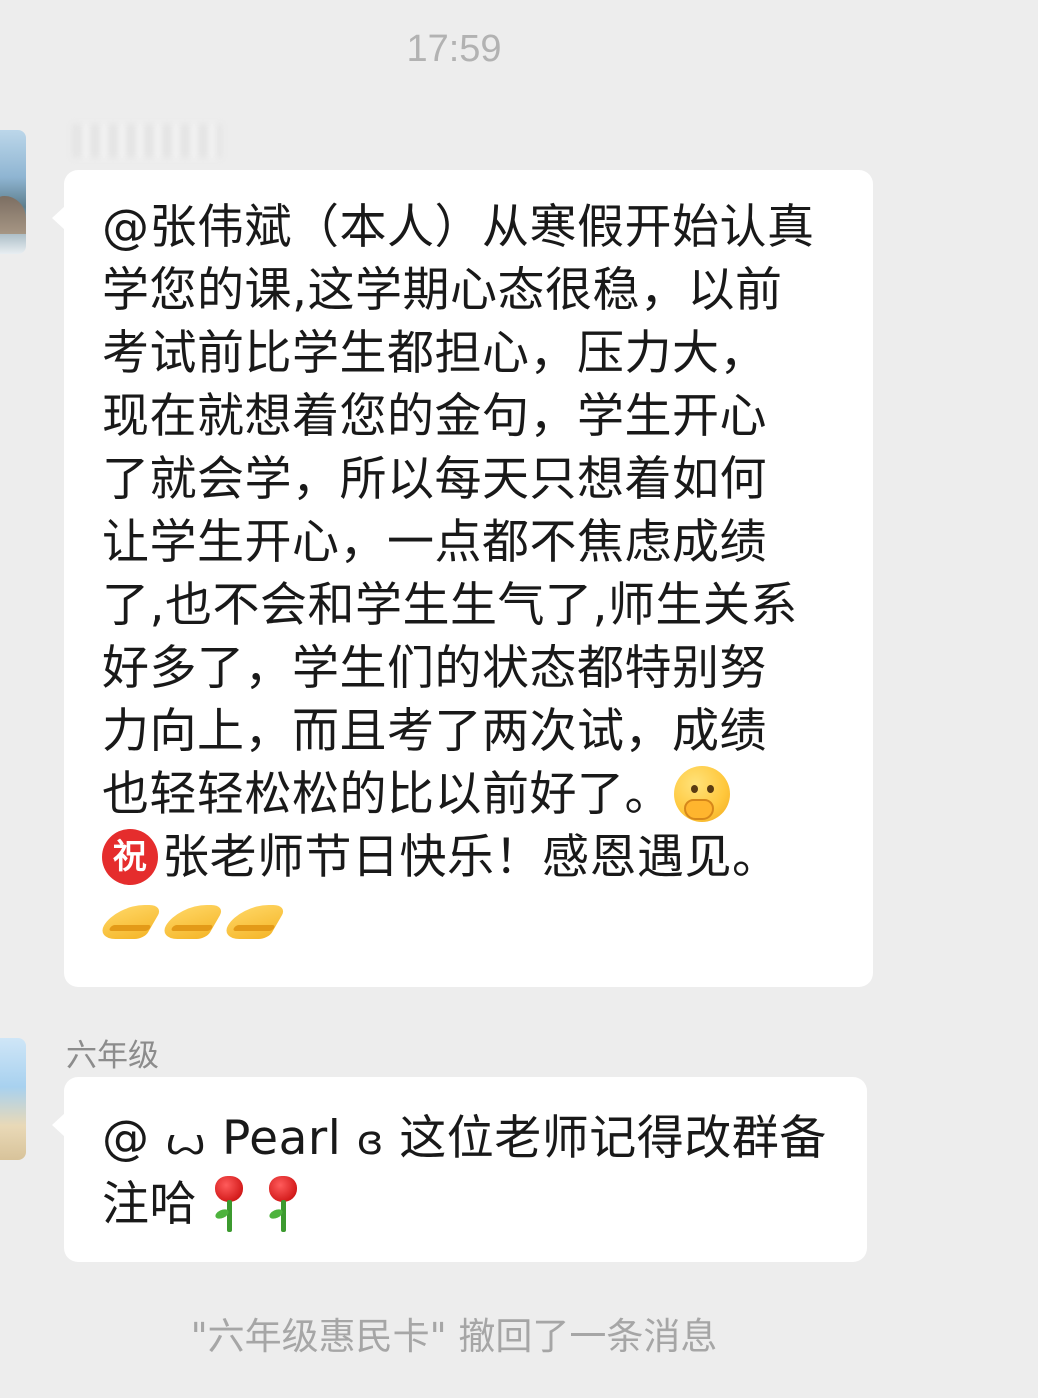 The height and width of the screenshot is (1398, 1038). I want to click on message-line: 好多了，学生们的状态都特别努, so click(434, 668).